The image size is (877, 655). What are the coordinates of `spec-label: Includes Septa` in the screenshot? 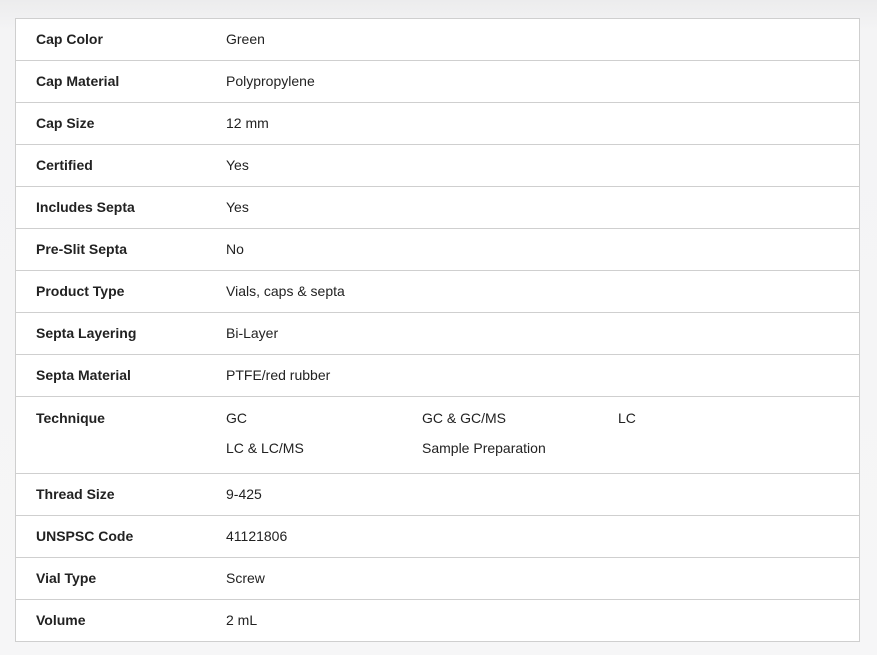 It's located at (85, 207).